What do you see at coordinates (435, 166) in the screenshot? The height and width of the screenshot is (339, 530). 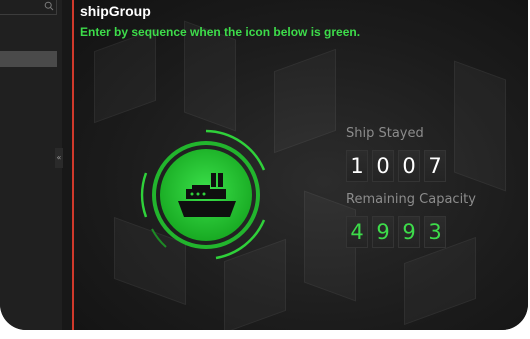 I see `counter-digit: 7` at bounding box center [435, 166].